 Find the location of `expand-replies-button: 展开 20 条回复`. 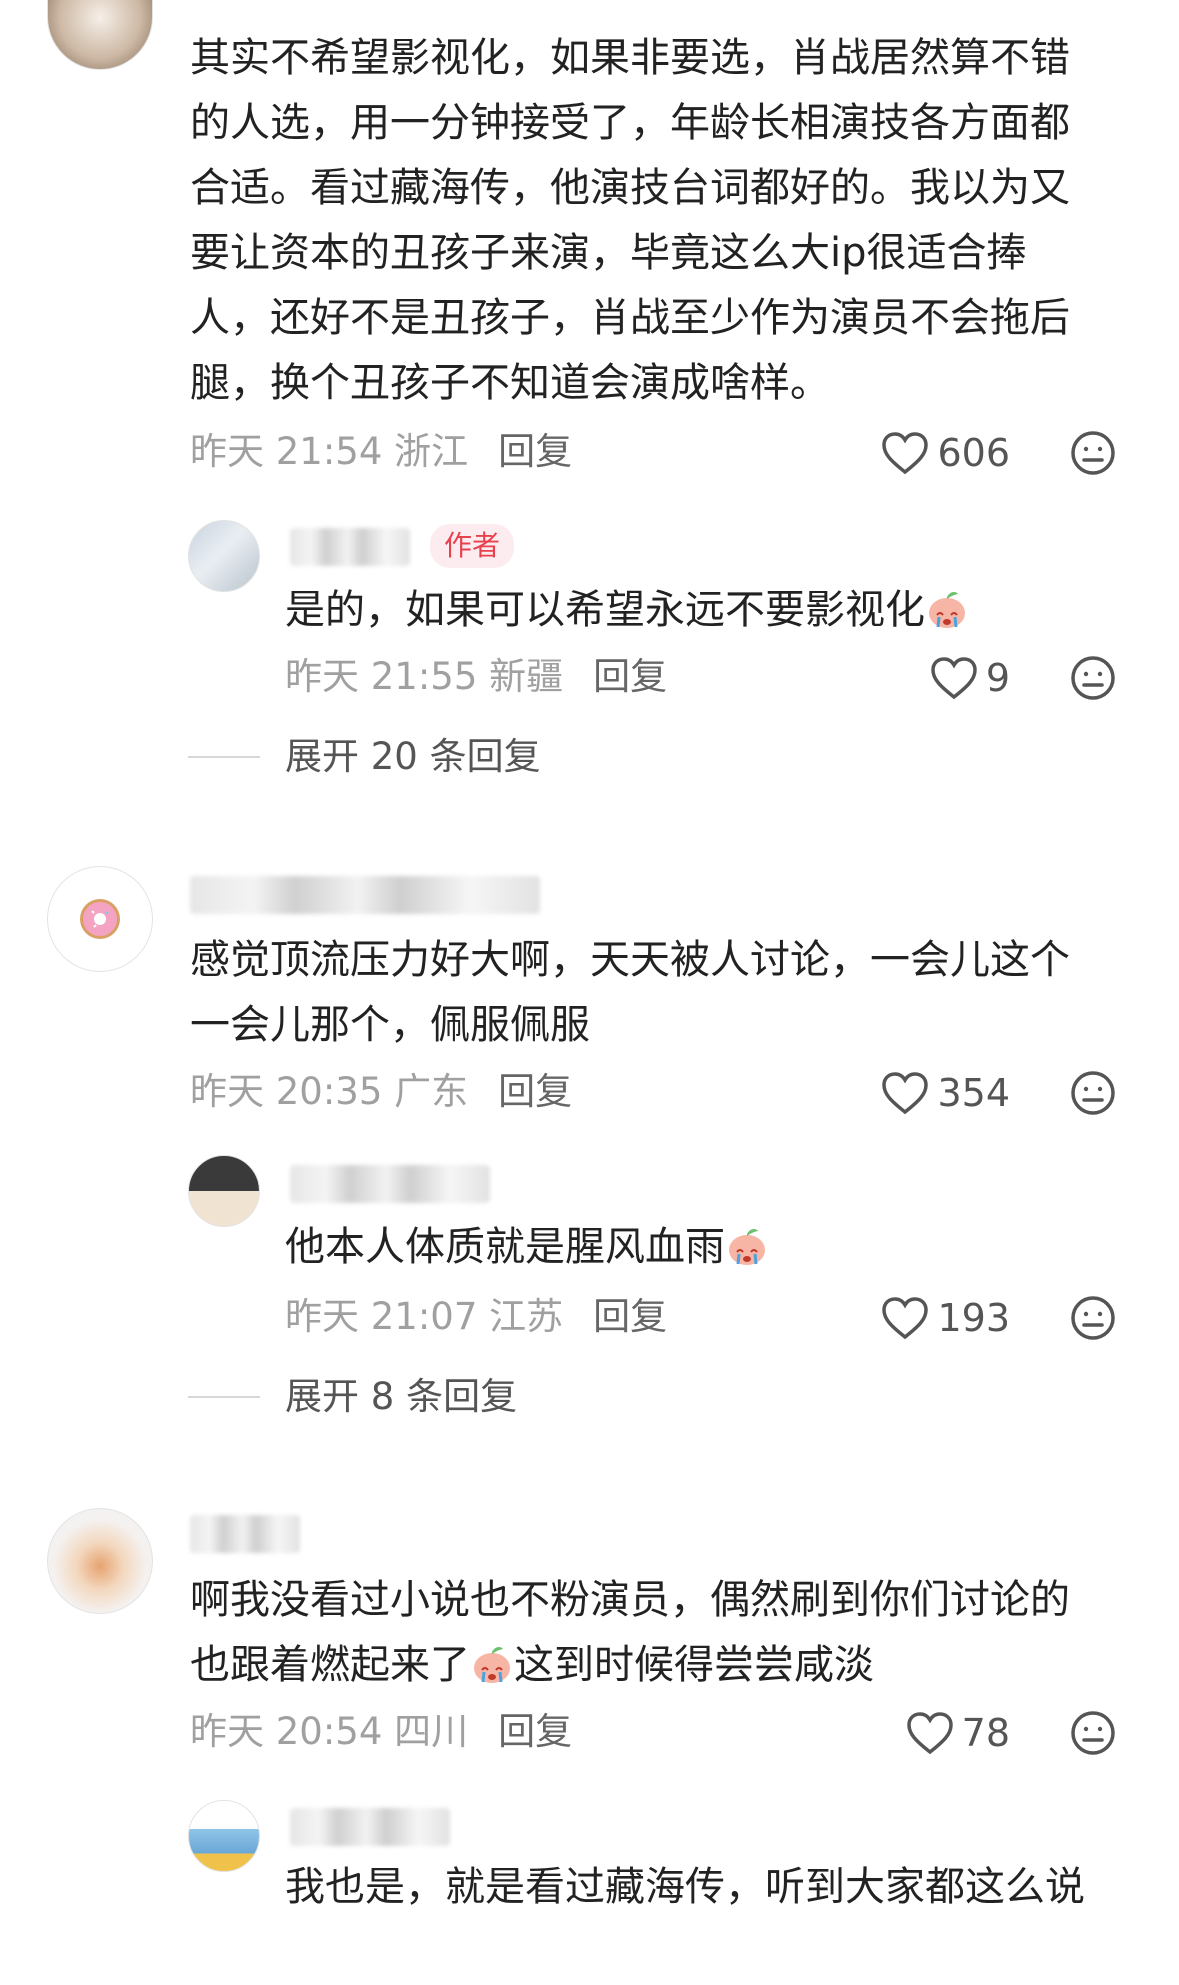

expand-replies-button: 展开 20 条回复 is located at coordinates (413, 757).